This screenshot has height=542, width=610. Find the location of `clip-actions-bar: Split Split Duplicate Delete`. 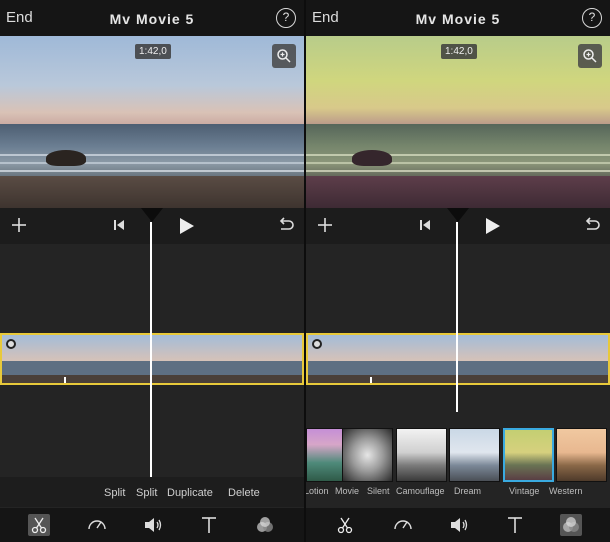

clip-actions-bar: Split Split Duplicate Delete is located at coordinates (152, 492).